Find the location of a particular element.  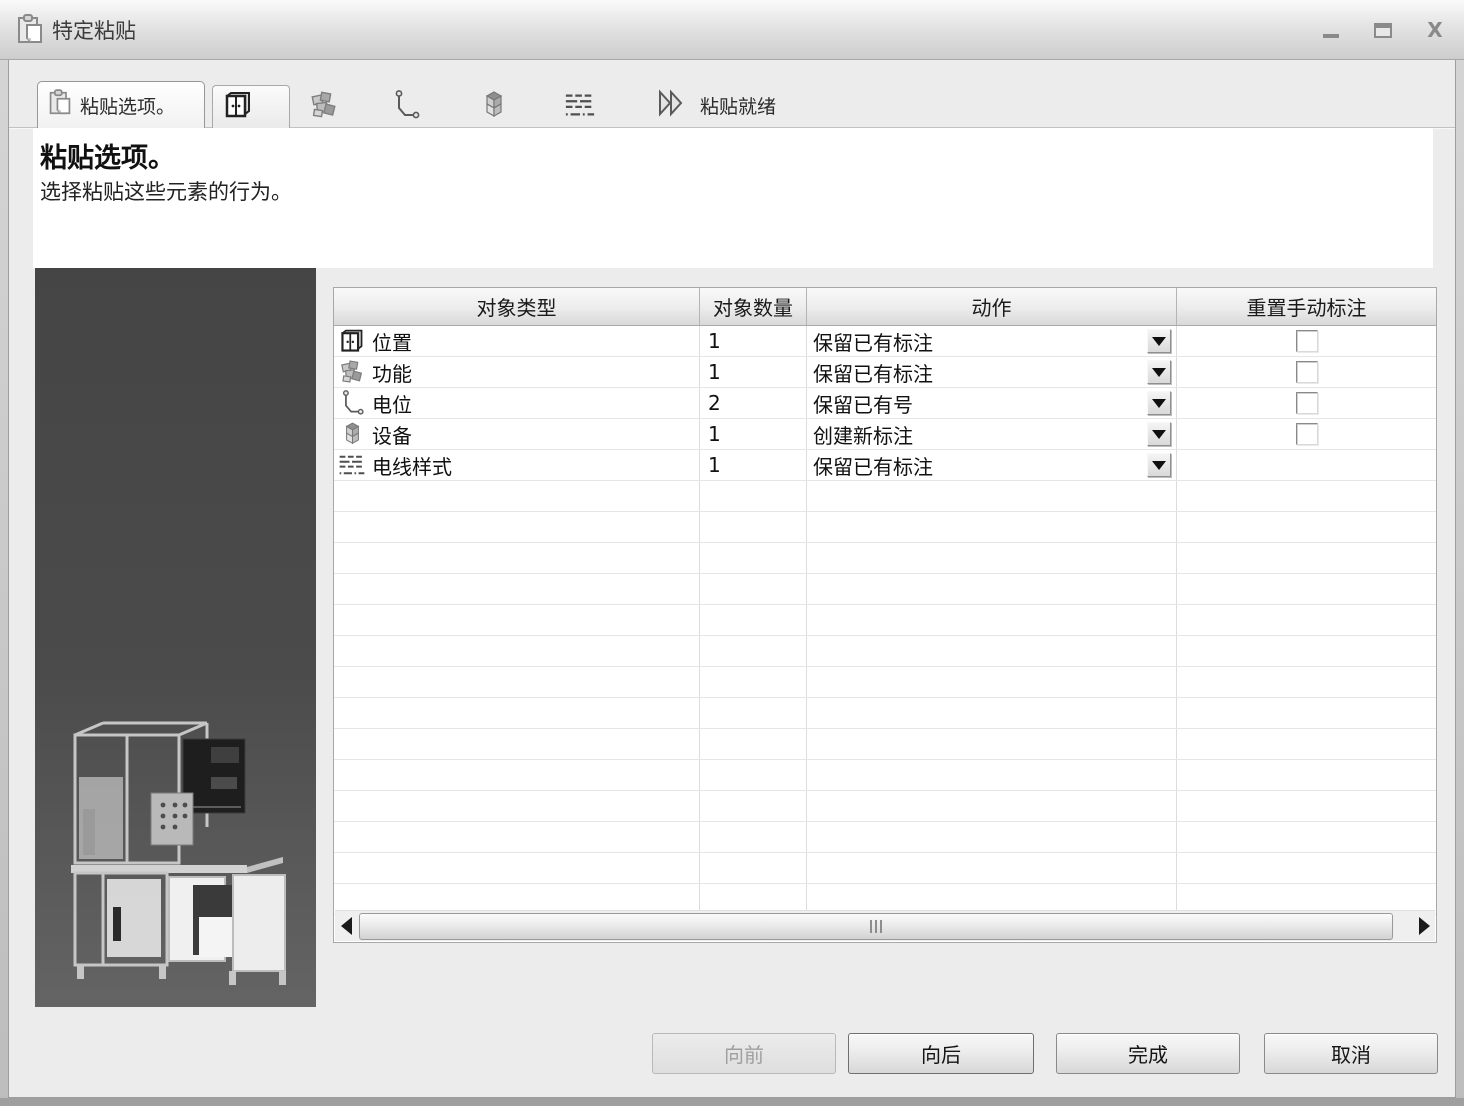

tab-paste-ready: 粘贴就绪 is located at coordinates (716, 105).